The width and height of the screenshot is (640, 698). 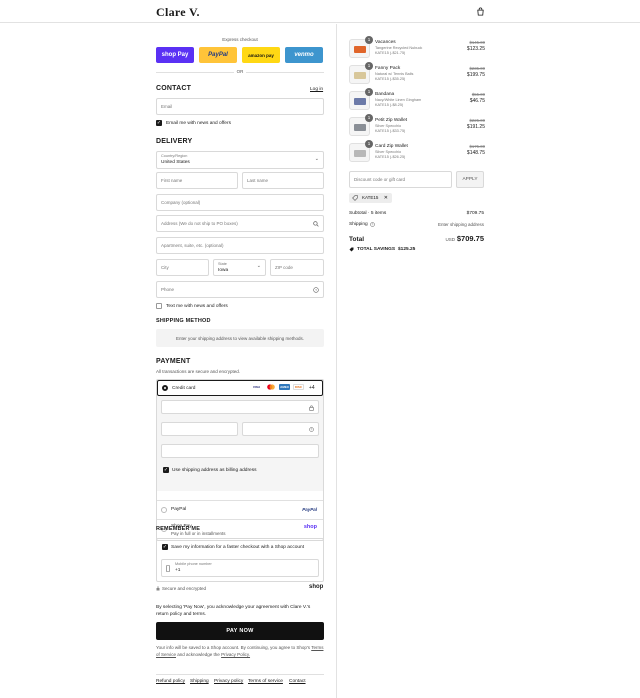 What do you see at coordinates (261, 55) in the screenshot?
I see `amazon-pay-button: amazon pay` at bounding box center [261, 55].